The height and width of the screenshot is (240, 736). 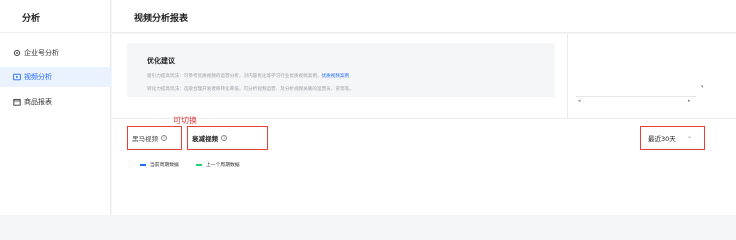 What do you see at coordinates (38, 102) in the screenshot?
I see `sidebar-item-label: 商品报表` at bounding box center [38, 102].